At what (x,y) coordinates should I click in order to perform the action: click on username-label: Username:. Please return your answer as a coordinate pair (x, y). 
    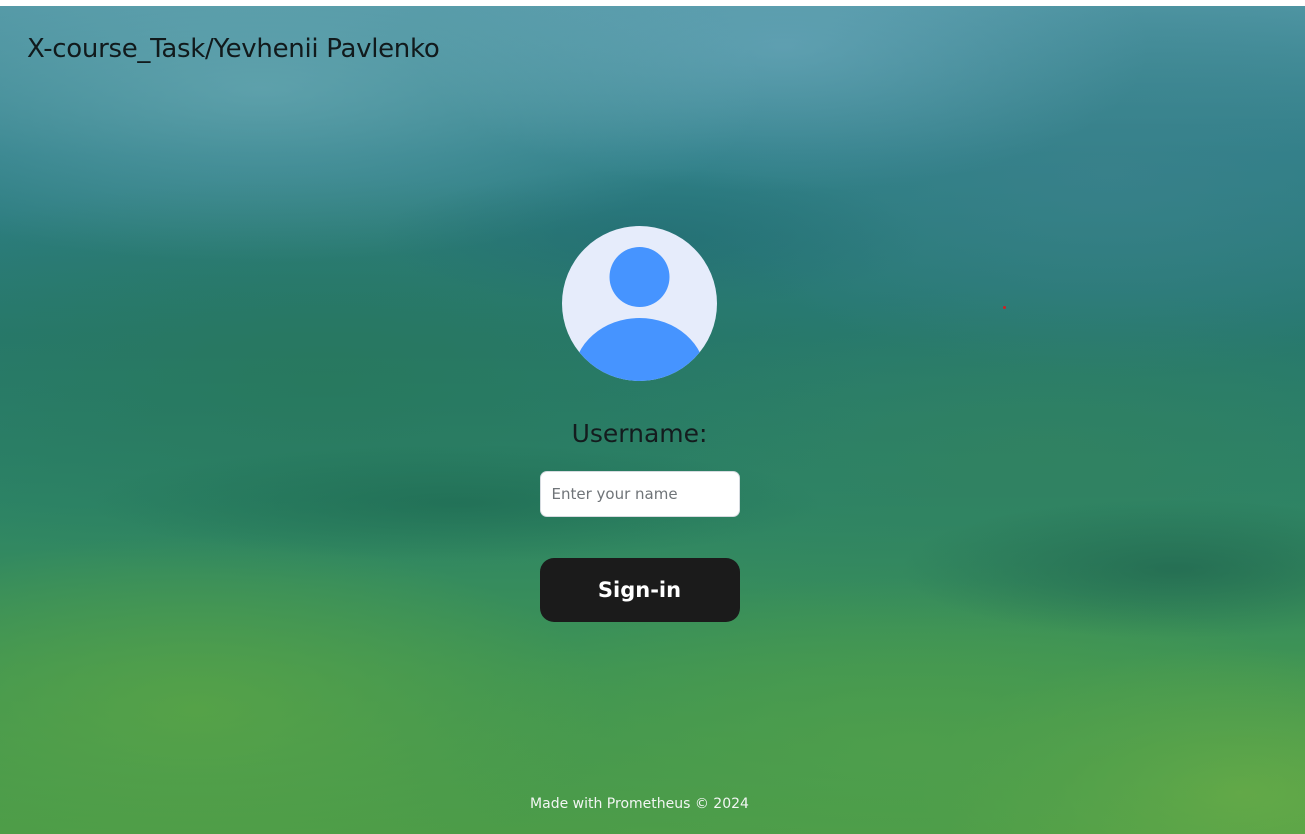
    Looking at the image, I should click on (639, 433).